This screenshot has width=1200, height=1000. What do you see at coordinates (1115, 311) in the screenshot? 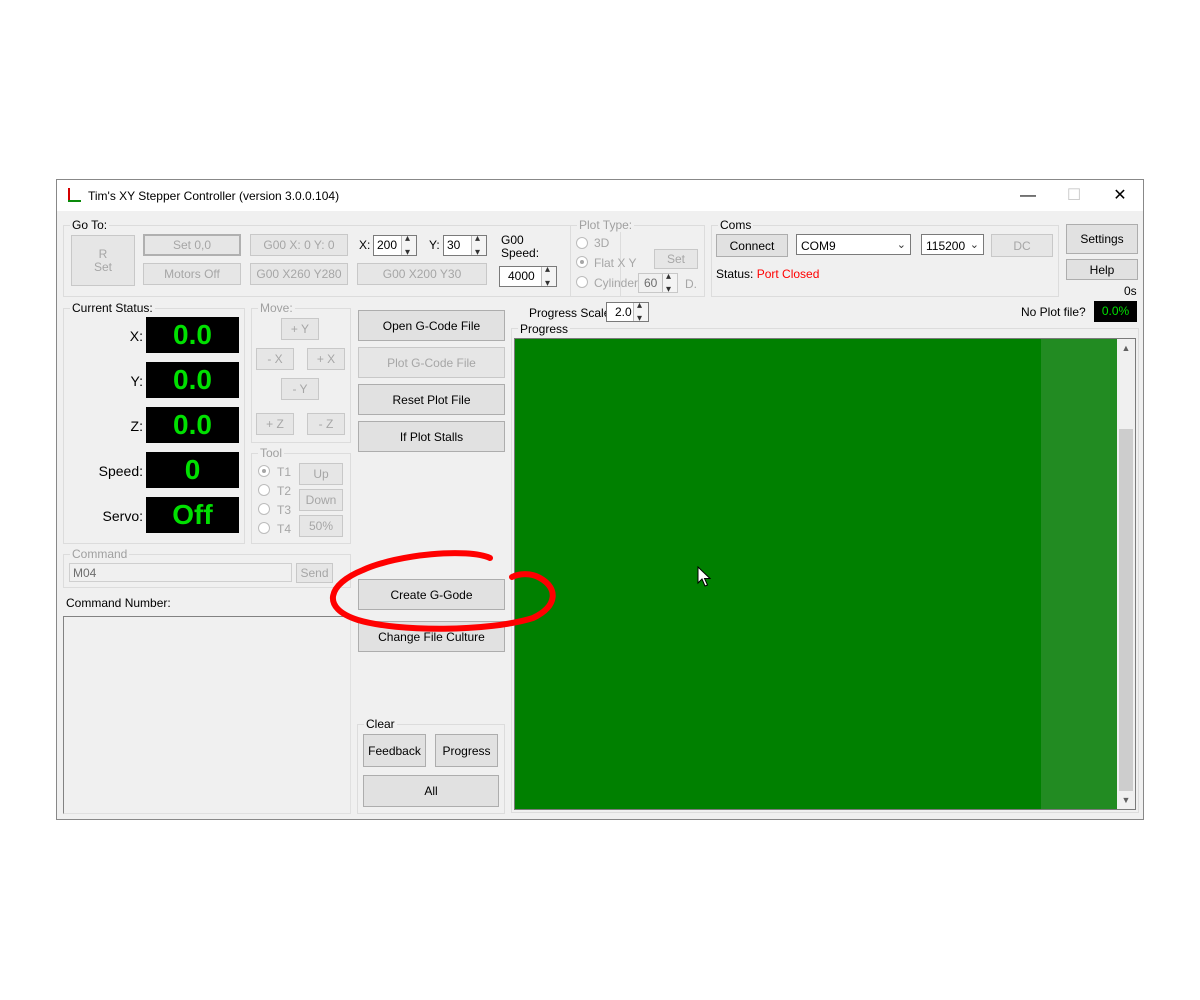
I see `progress-percent-display: 0.0%` at bounding box center [1115, 311].